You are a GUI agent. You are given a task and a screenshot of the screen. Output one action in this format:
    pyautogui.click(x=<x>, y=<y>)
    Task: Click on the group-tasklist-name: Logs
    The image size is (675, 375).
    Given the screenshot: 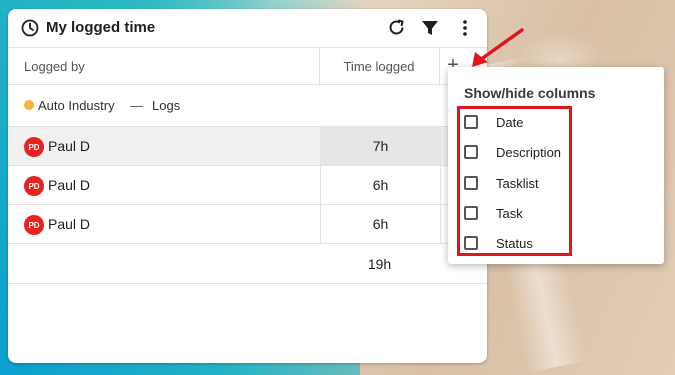 What is the action you would take?
    pyautogui.click(x=166, y=105)
    